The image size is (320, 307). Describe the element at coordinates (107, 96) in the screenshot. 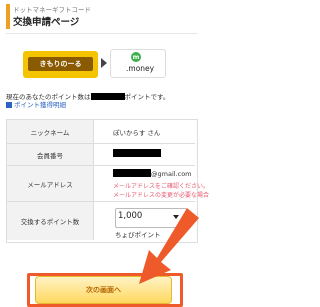

I see `redacted-points` at that location.